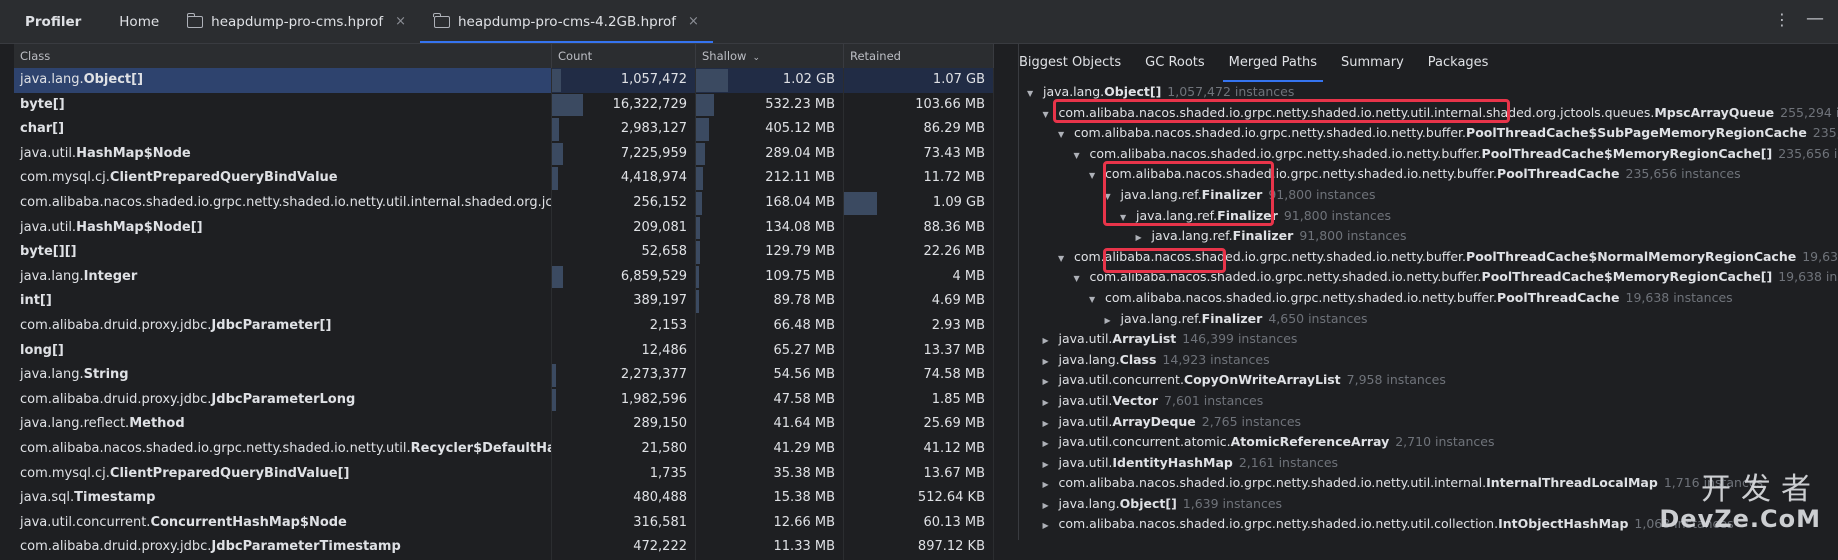  What do you see at coordinates (808, 79) in the screenshot?
I see `shallow-value: 1.02 GB` at bounding box center [808, 79].